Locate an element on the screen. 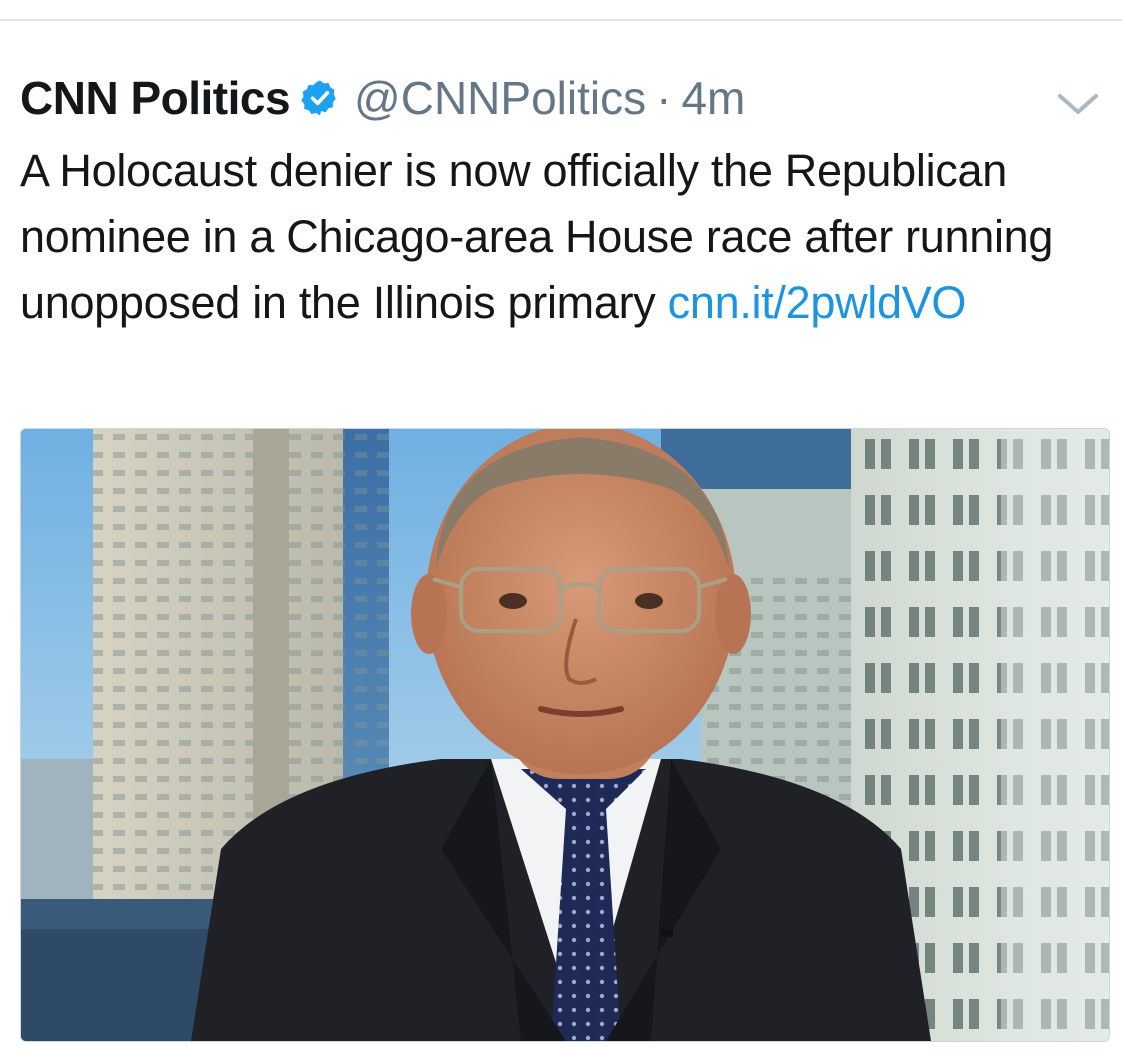 This screenshot has height=1049, width=1122. chevron-down-icon is located at coordinates (1078, 104).